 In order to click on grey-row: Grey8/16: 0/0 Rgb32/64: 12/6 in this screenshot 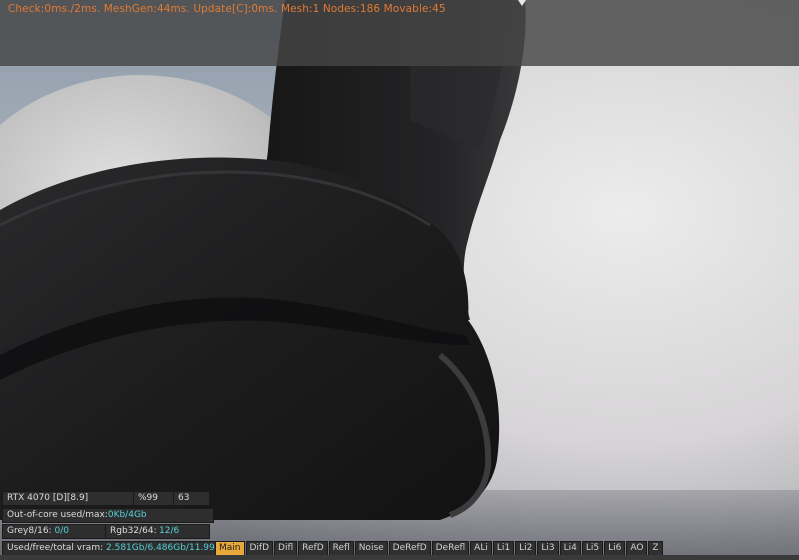, I will do `click(106, 531)`.